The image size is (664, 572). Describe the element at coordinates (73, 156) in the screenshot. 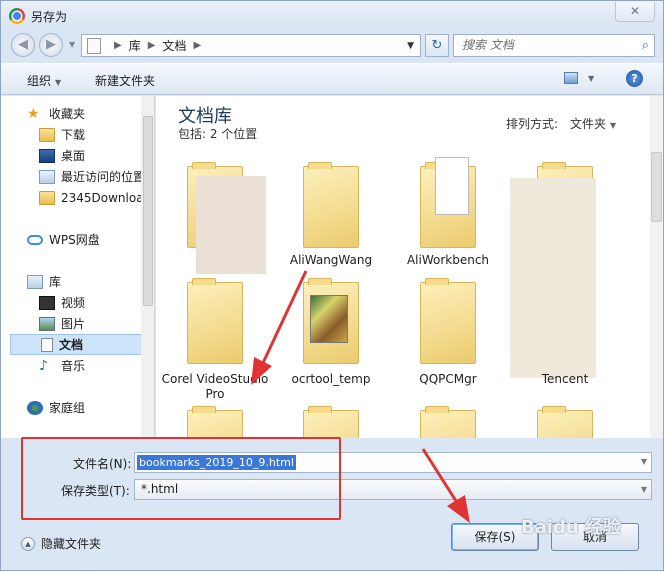

I see `sidebar-item-label: 桌面` at that location.